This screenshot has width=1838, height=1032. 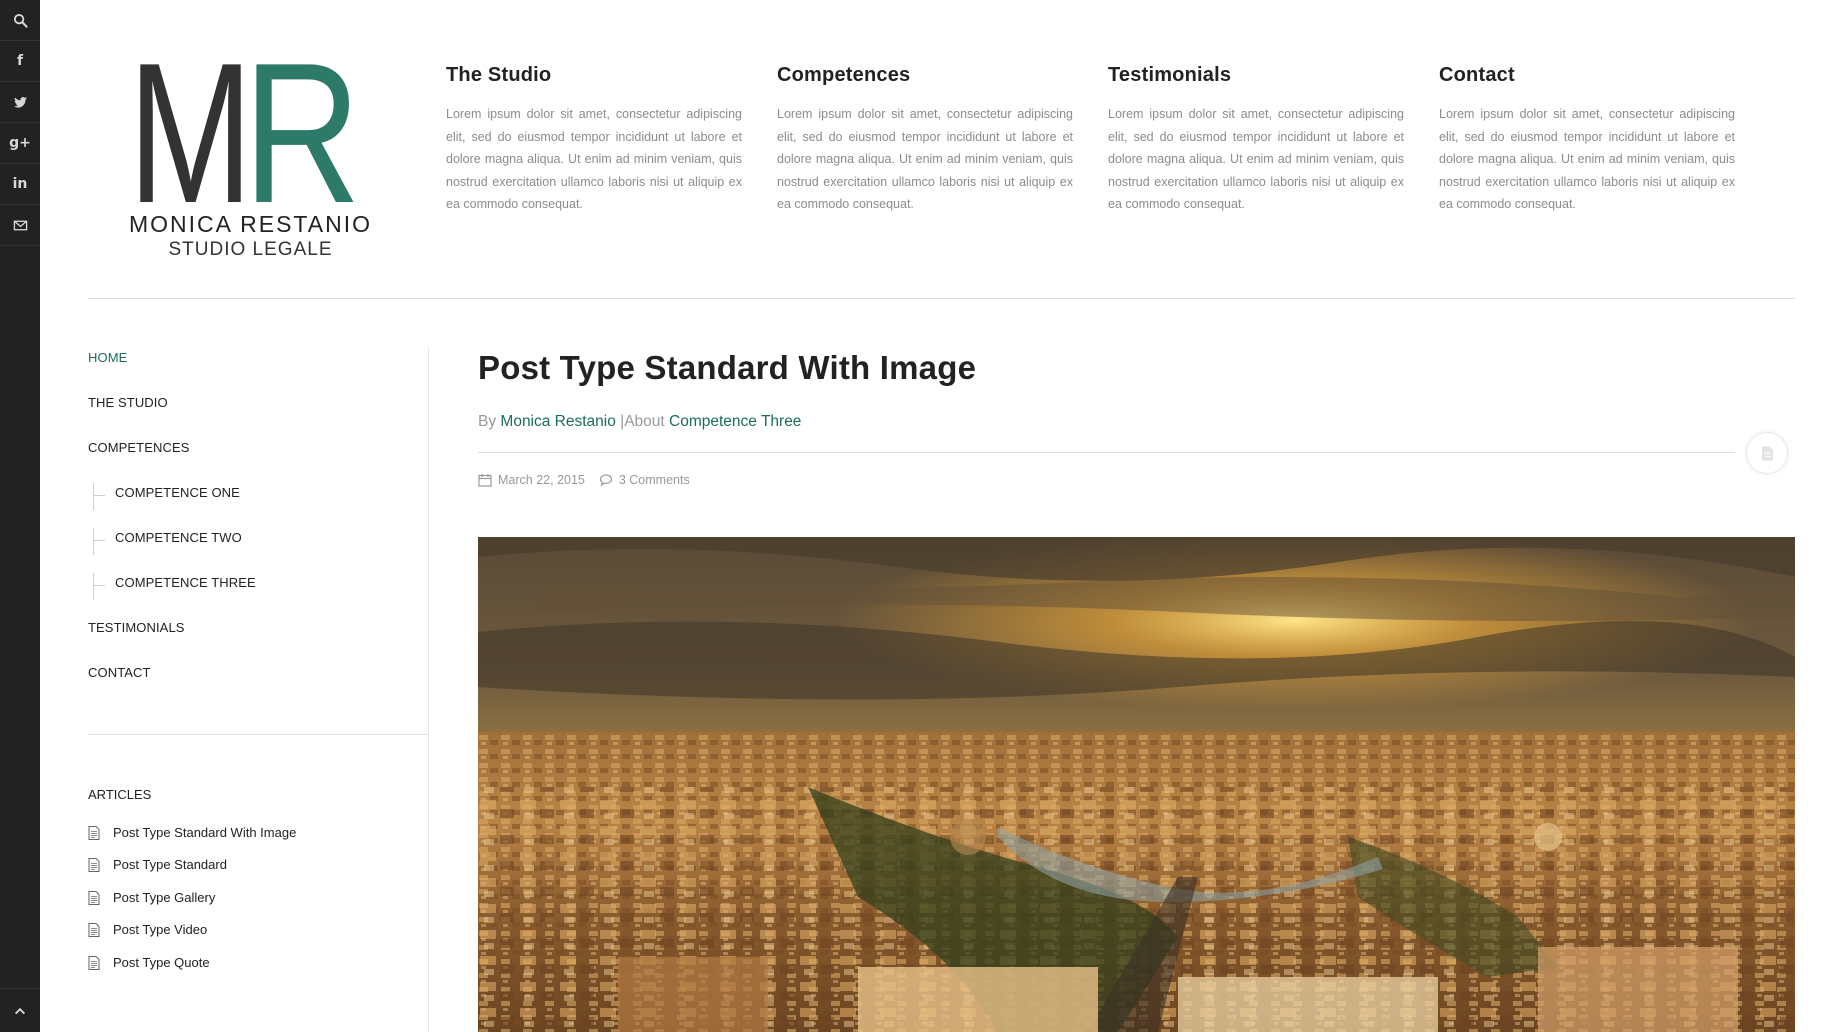 I want to click on article-link: Post Type Standard With Image, so click(x=192, y=832).